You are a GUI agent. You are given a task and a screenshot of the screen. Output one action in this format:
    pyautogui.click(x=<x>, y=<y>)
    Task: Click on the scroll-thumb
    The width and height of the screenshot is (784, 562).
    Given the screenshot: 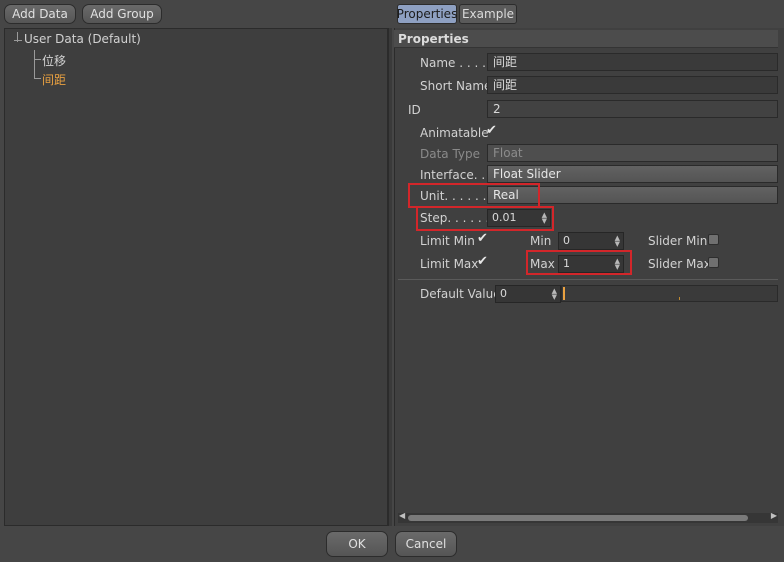 What is the action you would take?
    pyautogui.click(x=578, y=518)
    